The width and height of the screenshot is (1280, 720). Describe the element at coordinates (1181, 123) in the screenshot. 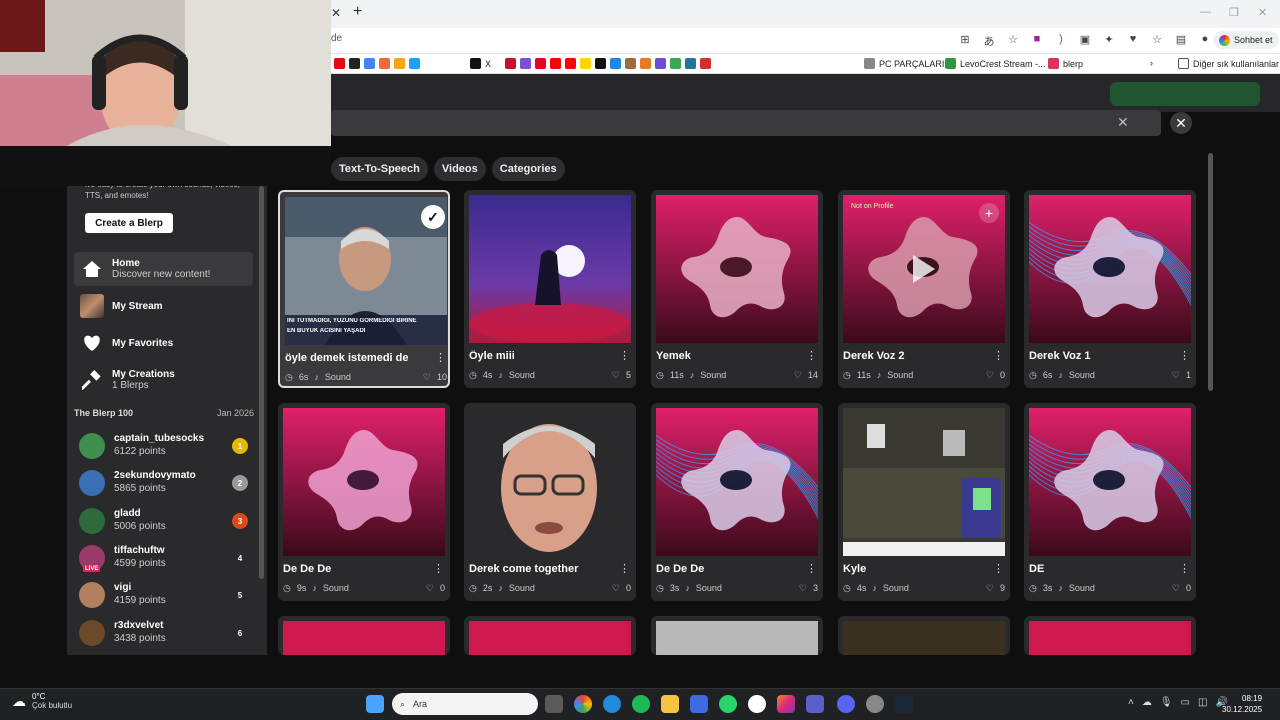

I see `close-modal-button: ✕` at that location.